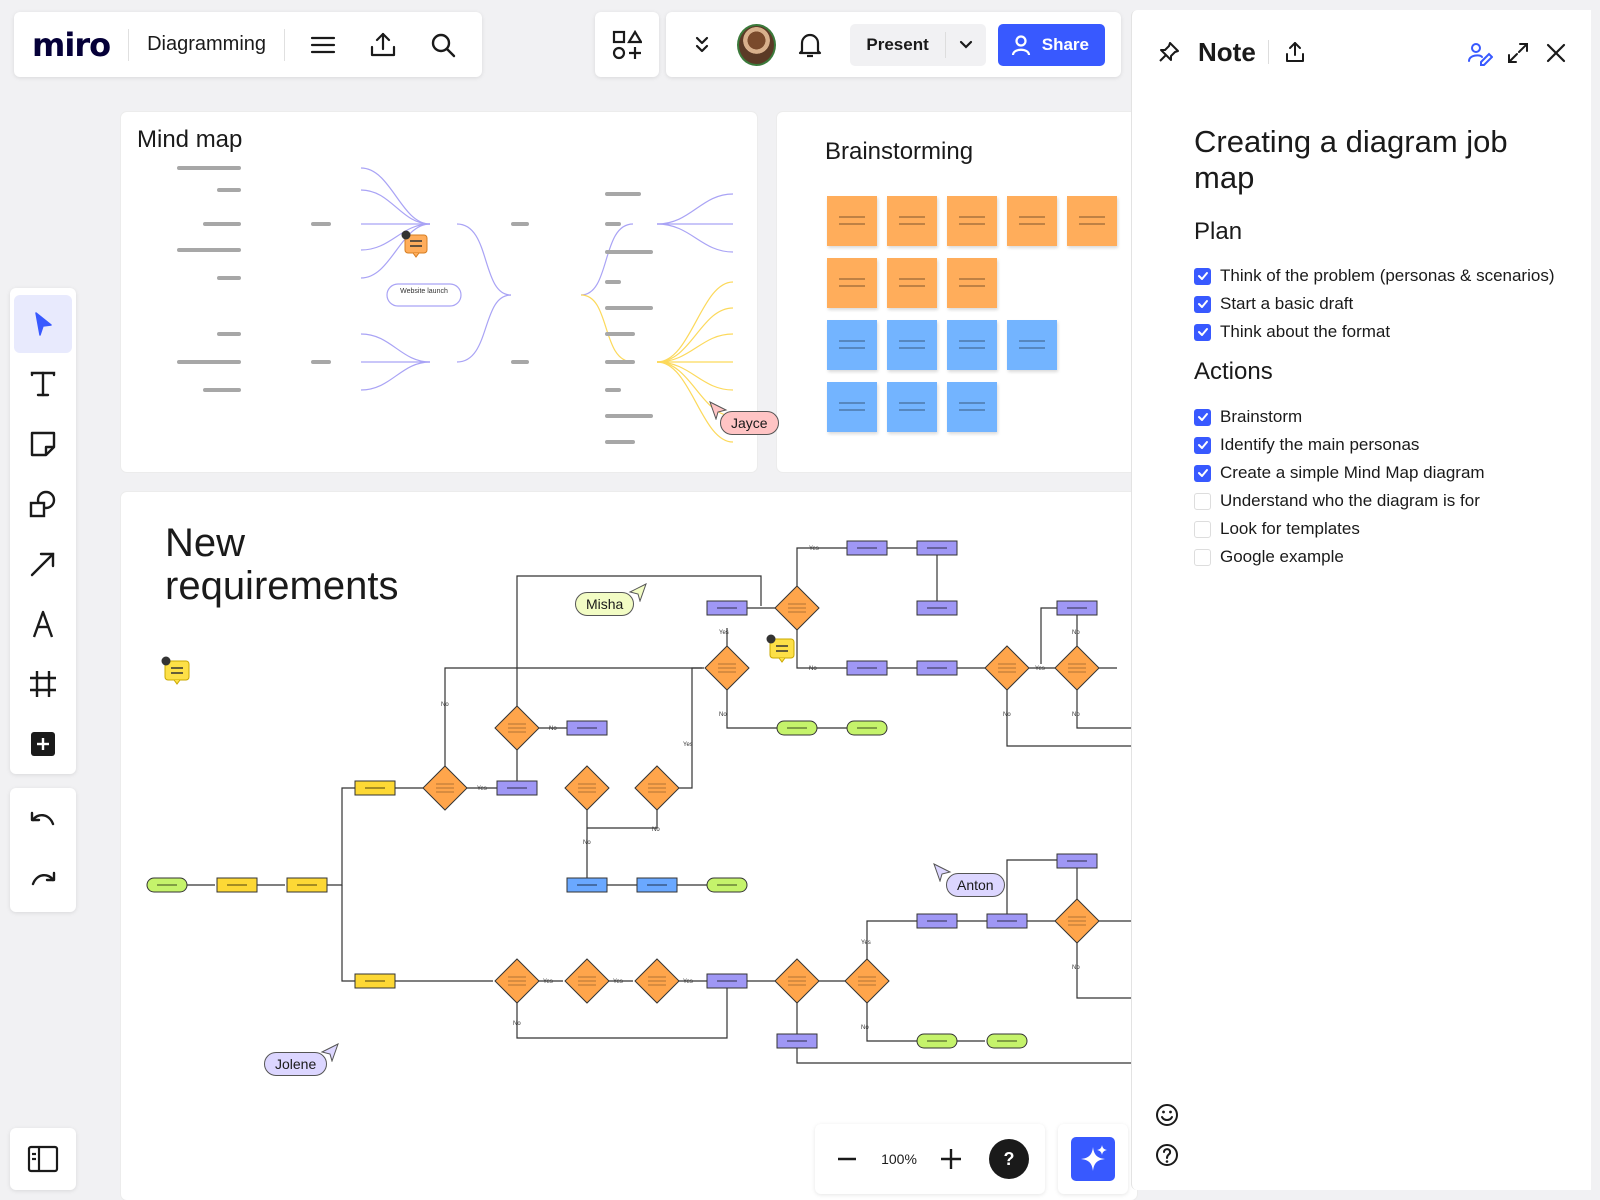  I want to click on miro-logo: miro, so click(71, 45).